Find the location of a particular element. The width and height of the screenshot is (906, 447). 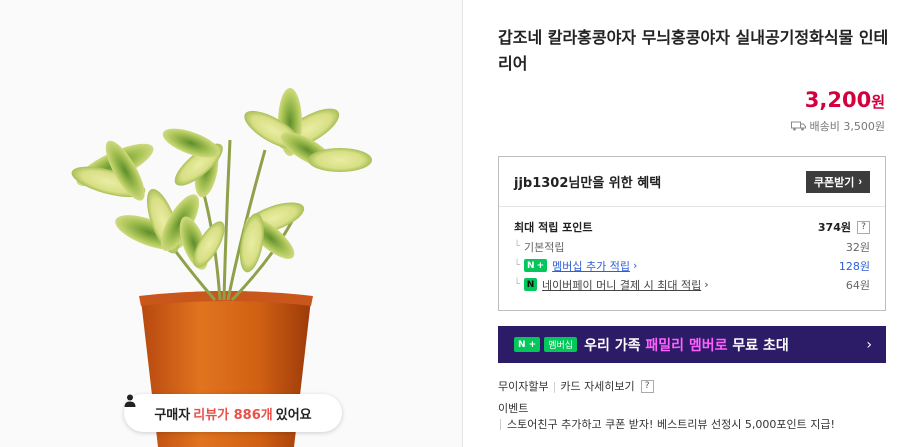

npay-points-link: 네이버페이 머니 결제 시 최대 적립 is located at coordinates (621, 285).